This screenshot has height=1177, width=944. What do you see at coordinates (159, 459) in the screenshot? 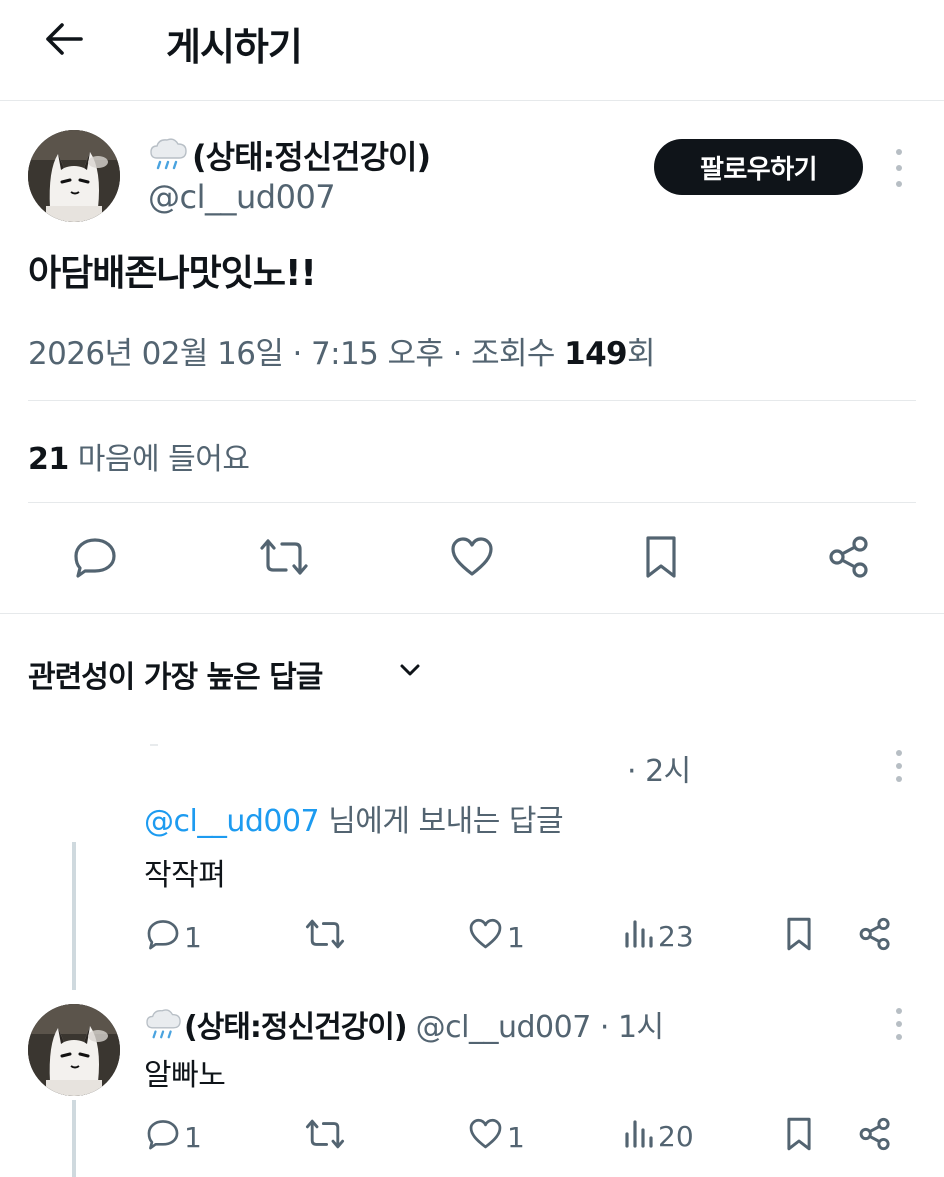
I see `likes-label: 마음에 들어요` at bounding box center [159, 459].